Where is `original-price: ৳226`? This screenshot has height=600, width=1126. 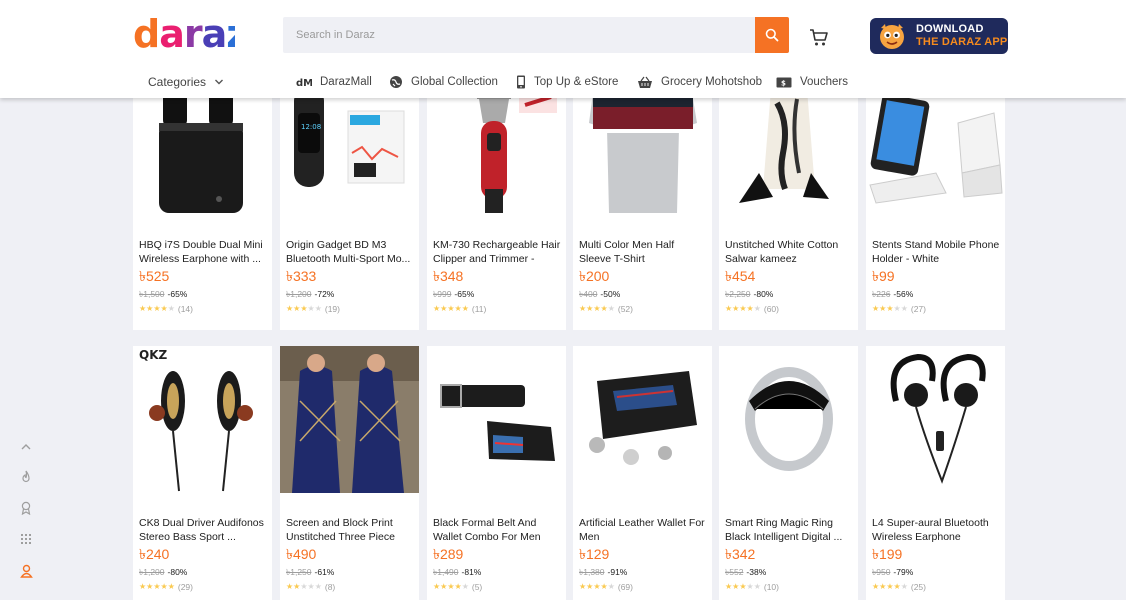 original-price: ৳226 is located at coordinates (881, 294).